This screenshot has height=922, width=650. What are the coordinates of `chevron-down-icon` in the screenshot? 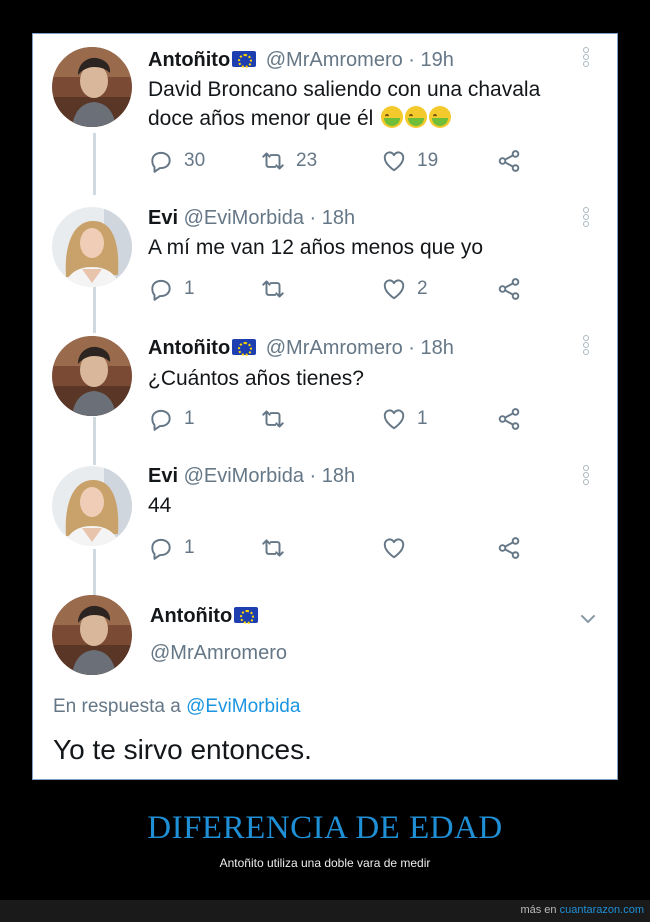 It's located at (588, 619).